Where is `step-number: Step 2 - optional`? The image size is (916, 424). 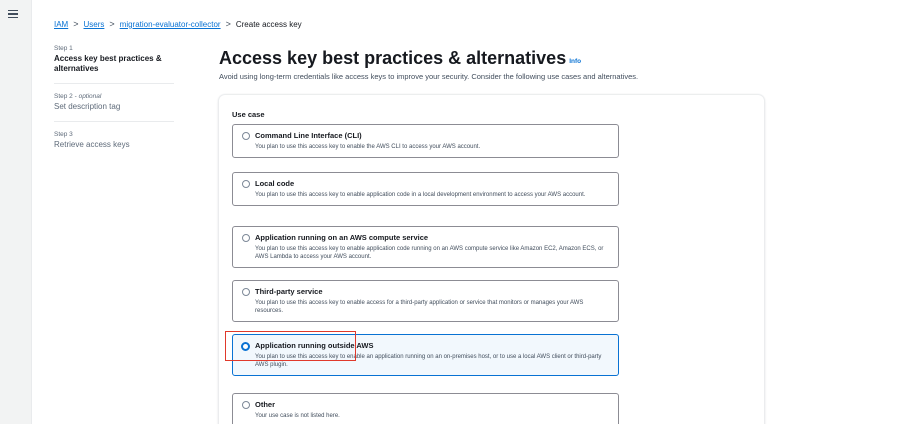
step-number: Step 2 - optional is located at coordinates (78, 96).